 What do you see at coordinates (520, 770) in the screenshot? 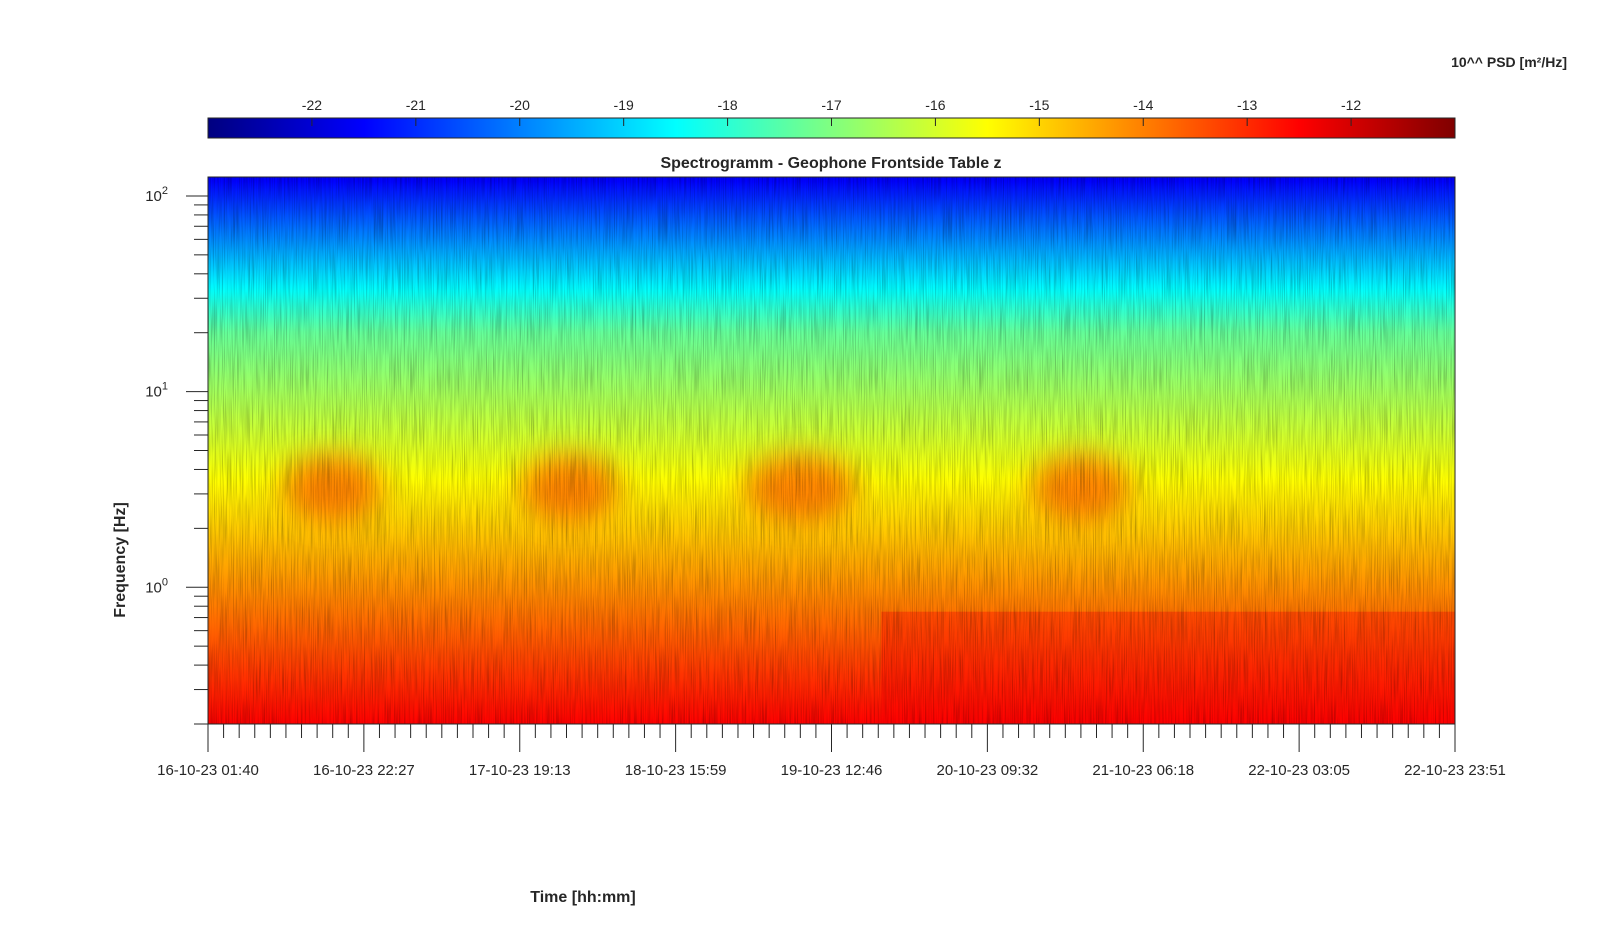
I see `x-tick-label: 17-10-23 19:13` at bounding box center [520, 770].